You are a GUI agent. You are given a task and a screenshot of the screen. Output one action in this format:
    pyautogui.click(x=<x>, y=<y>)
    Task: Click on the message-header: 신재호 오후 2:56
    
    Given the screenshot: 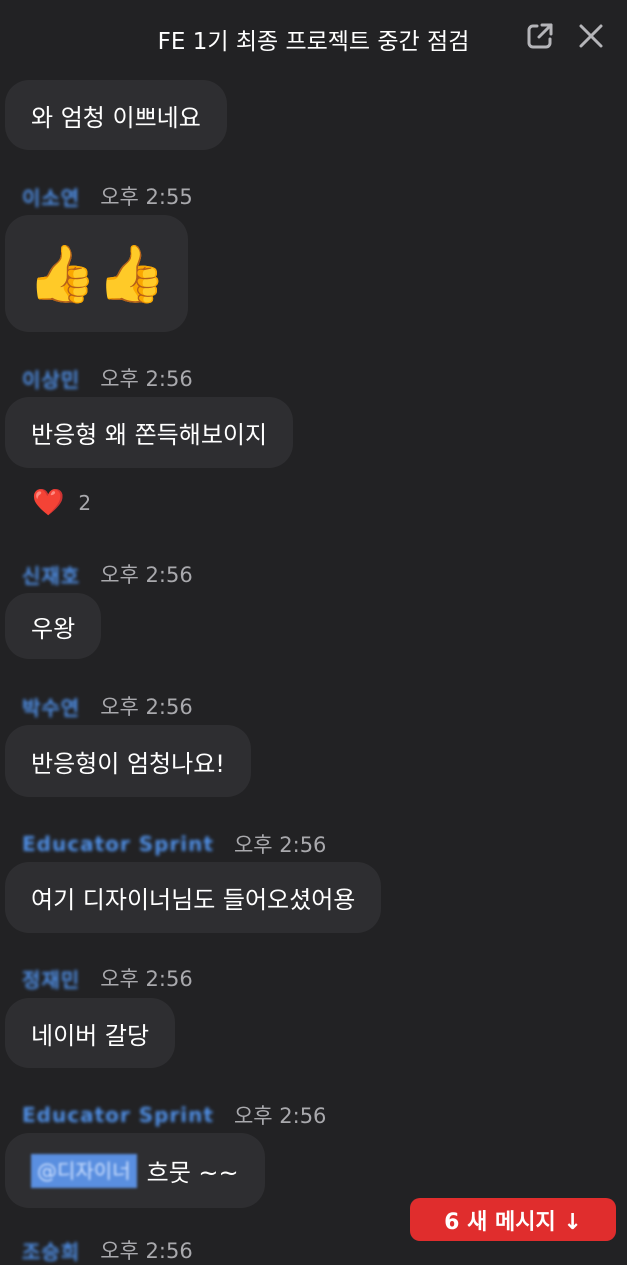 What is the action you would take?
    pyautogui.click(x=107, y=574)
    